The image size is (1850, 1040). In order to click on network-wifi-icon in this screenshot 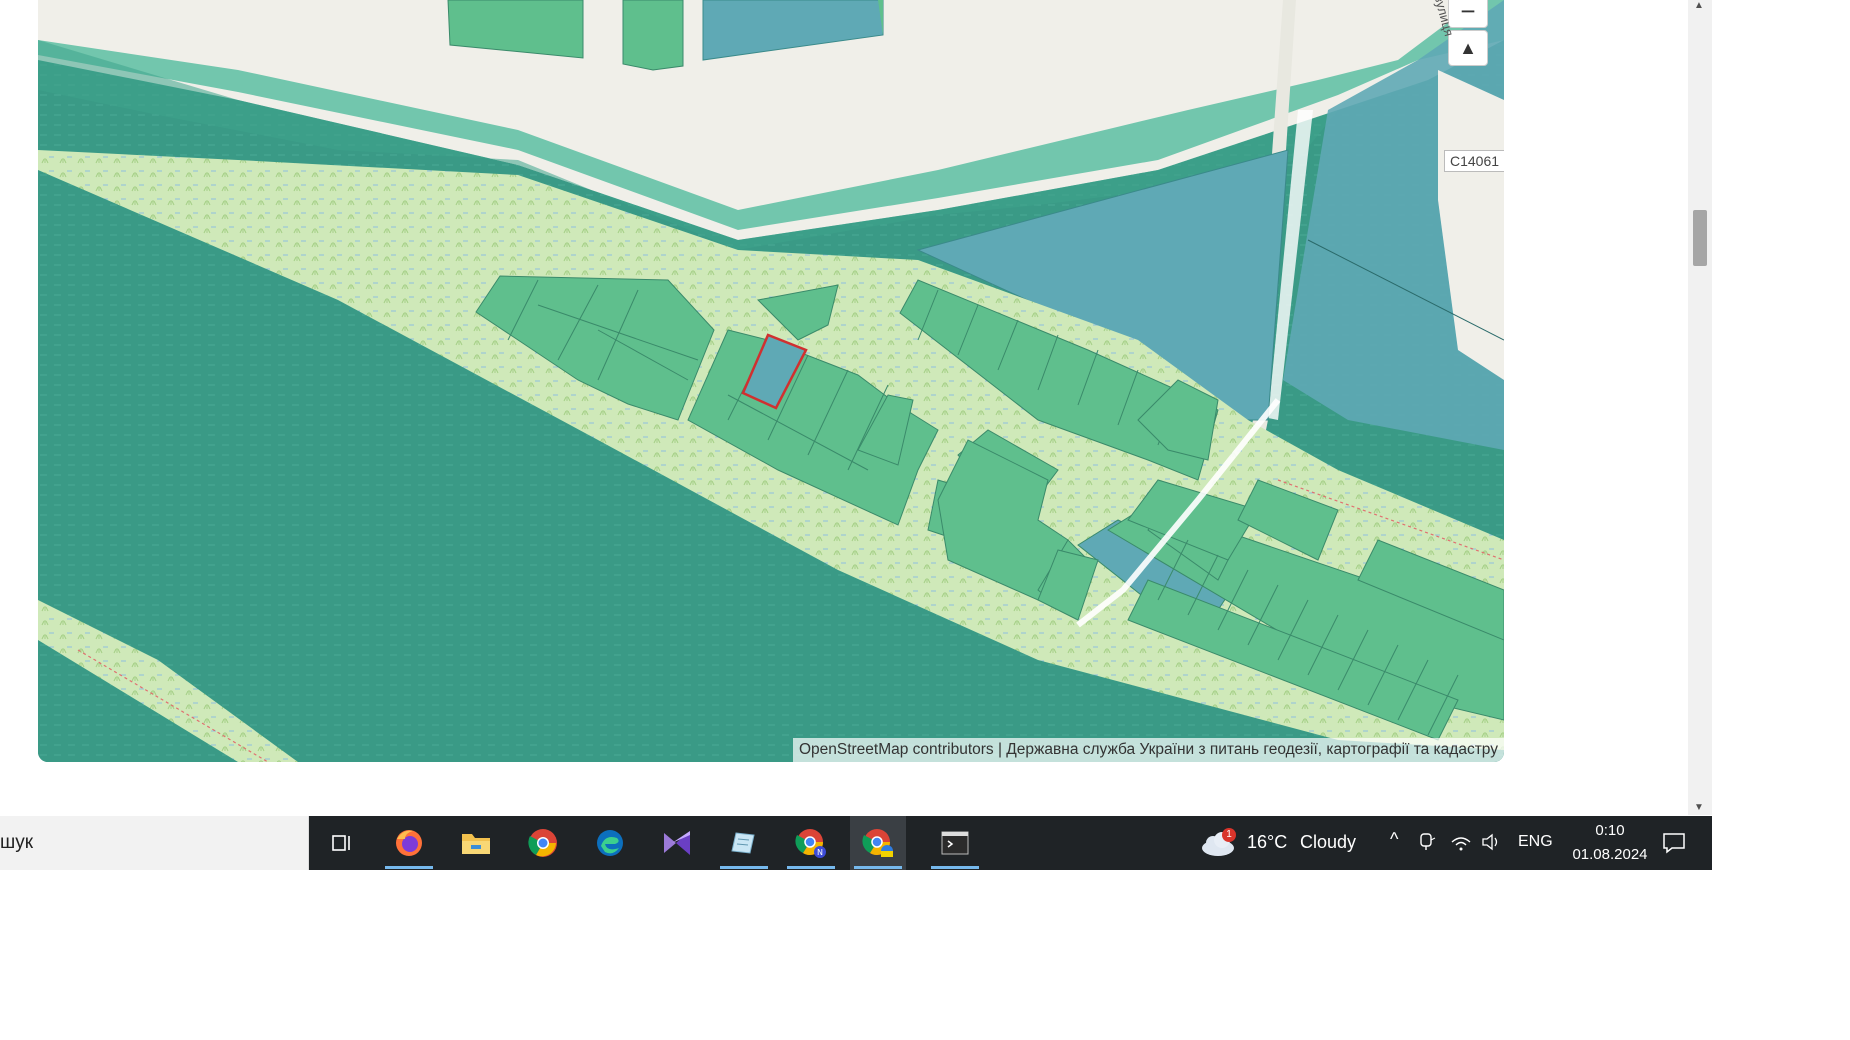, I will do `click(1461, 844)`.